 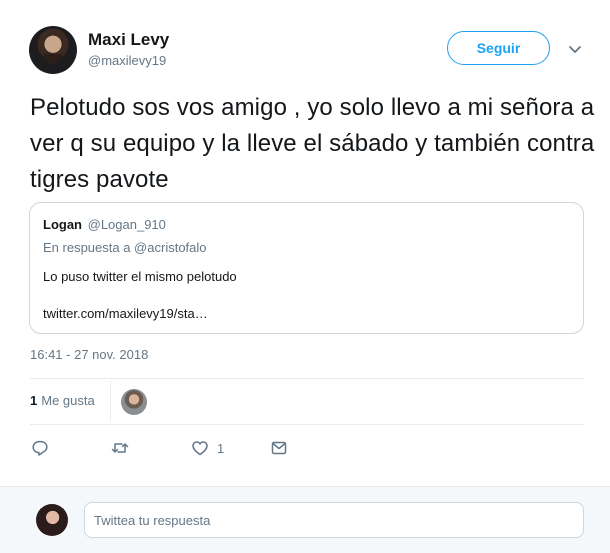 I want to click on reply-icon, so click(x=40, y=448).